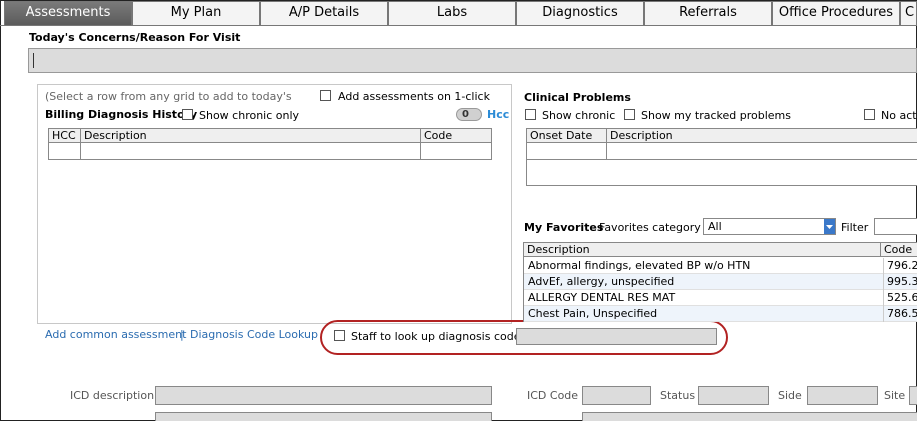 The width and height of the screenshot is (917, 421). I want to click on concerns-label: Today's Concerns/Reason For Visit, so click(135, 37).